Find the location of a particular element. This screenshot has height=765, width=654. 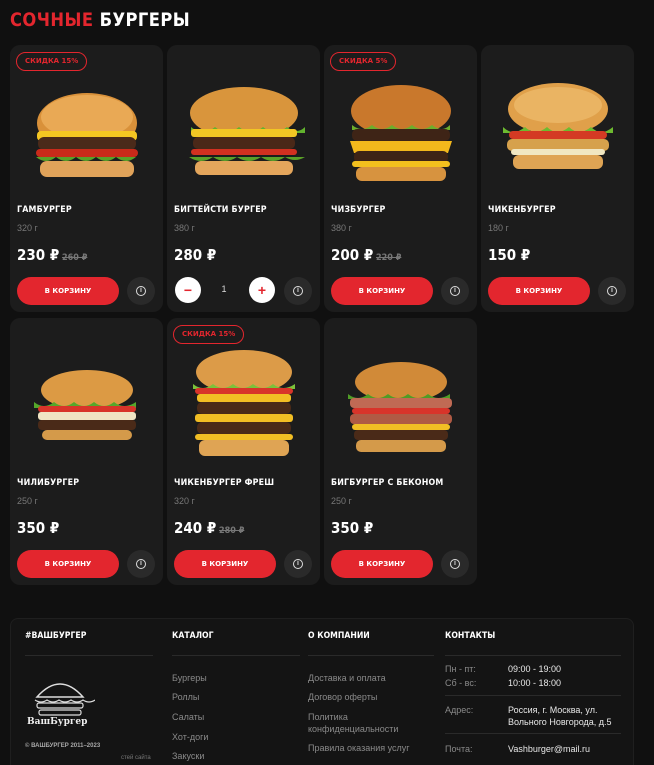

page-title: СОЧНЫЕ БУРГЕРЫ is located at coordinates (100, 20).